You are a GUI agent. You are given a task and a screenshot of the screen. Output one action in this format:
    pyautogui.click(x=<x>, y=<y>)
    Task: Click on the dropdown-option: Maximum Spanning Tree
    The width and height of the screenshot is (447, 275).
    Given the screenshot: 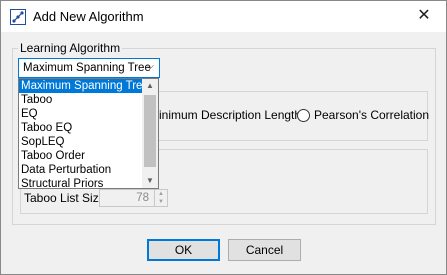 What is the action you would take?
    pyautogui.click(x=84, y=86)
    